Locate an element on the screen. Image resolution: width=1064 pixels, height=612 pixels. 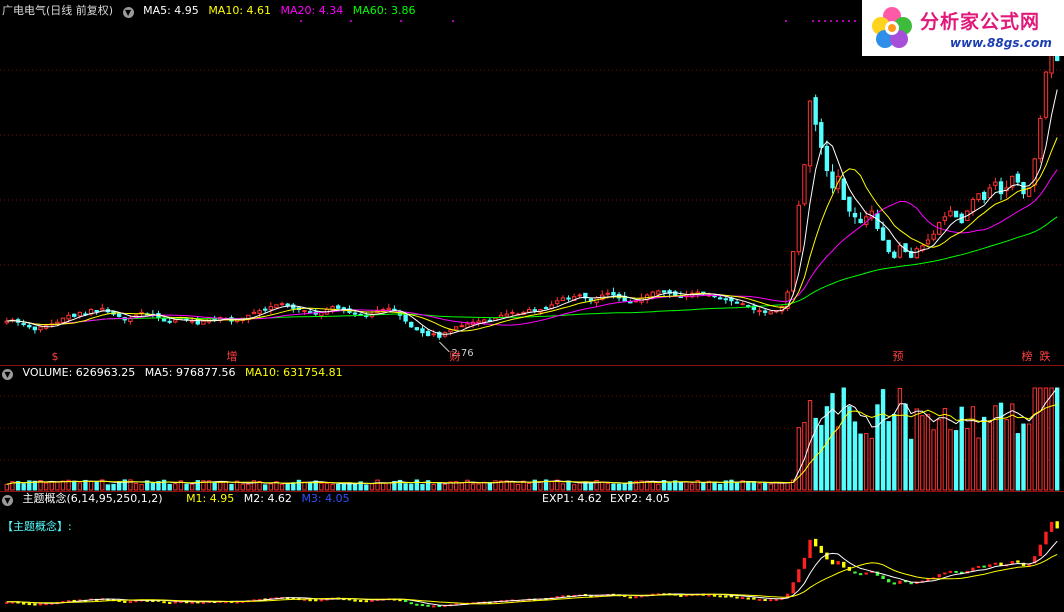
event-marker: 增 is located at coordinates (232, 356).